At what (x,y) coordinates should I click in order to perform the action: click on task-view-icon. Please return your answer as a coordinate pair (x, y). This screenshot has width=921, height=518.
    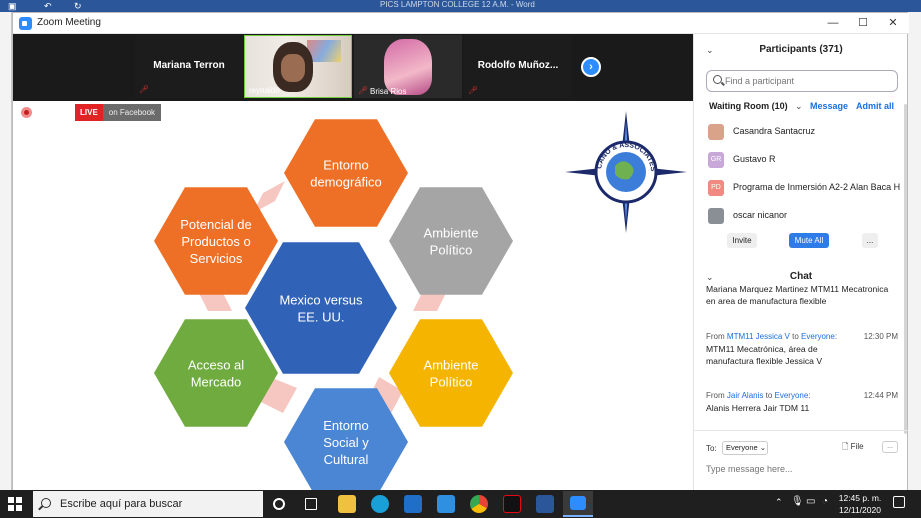
    Looking at the image, I should click on (311, 504).